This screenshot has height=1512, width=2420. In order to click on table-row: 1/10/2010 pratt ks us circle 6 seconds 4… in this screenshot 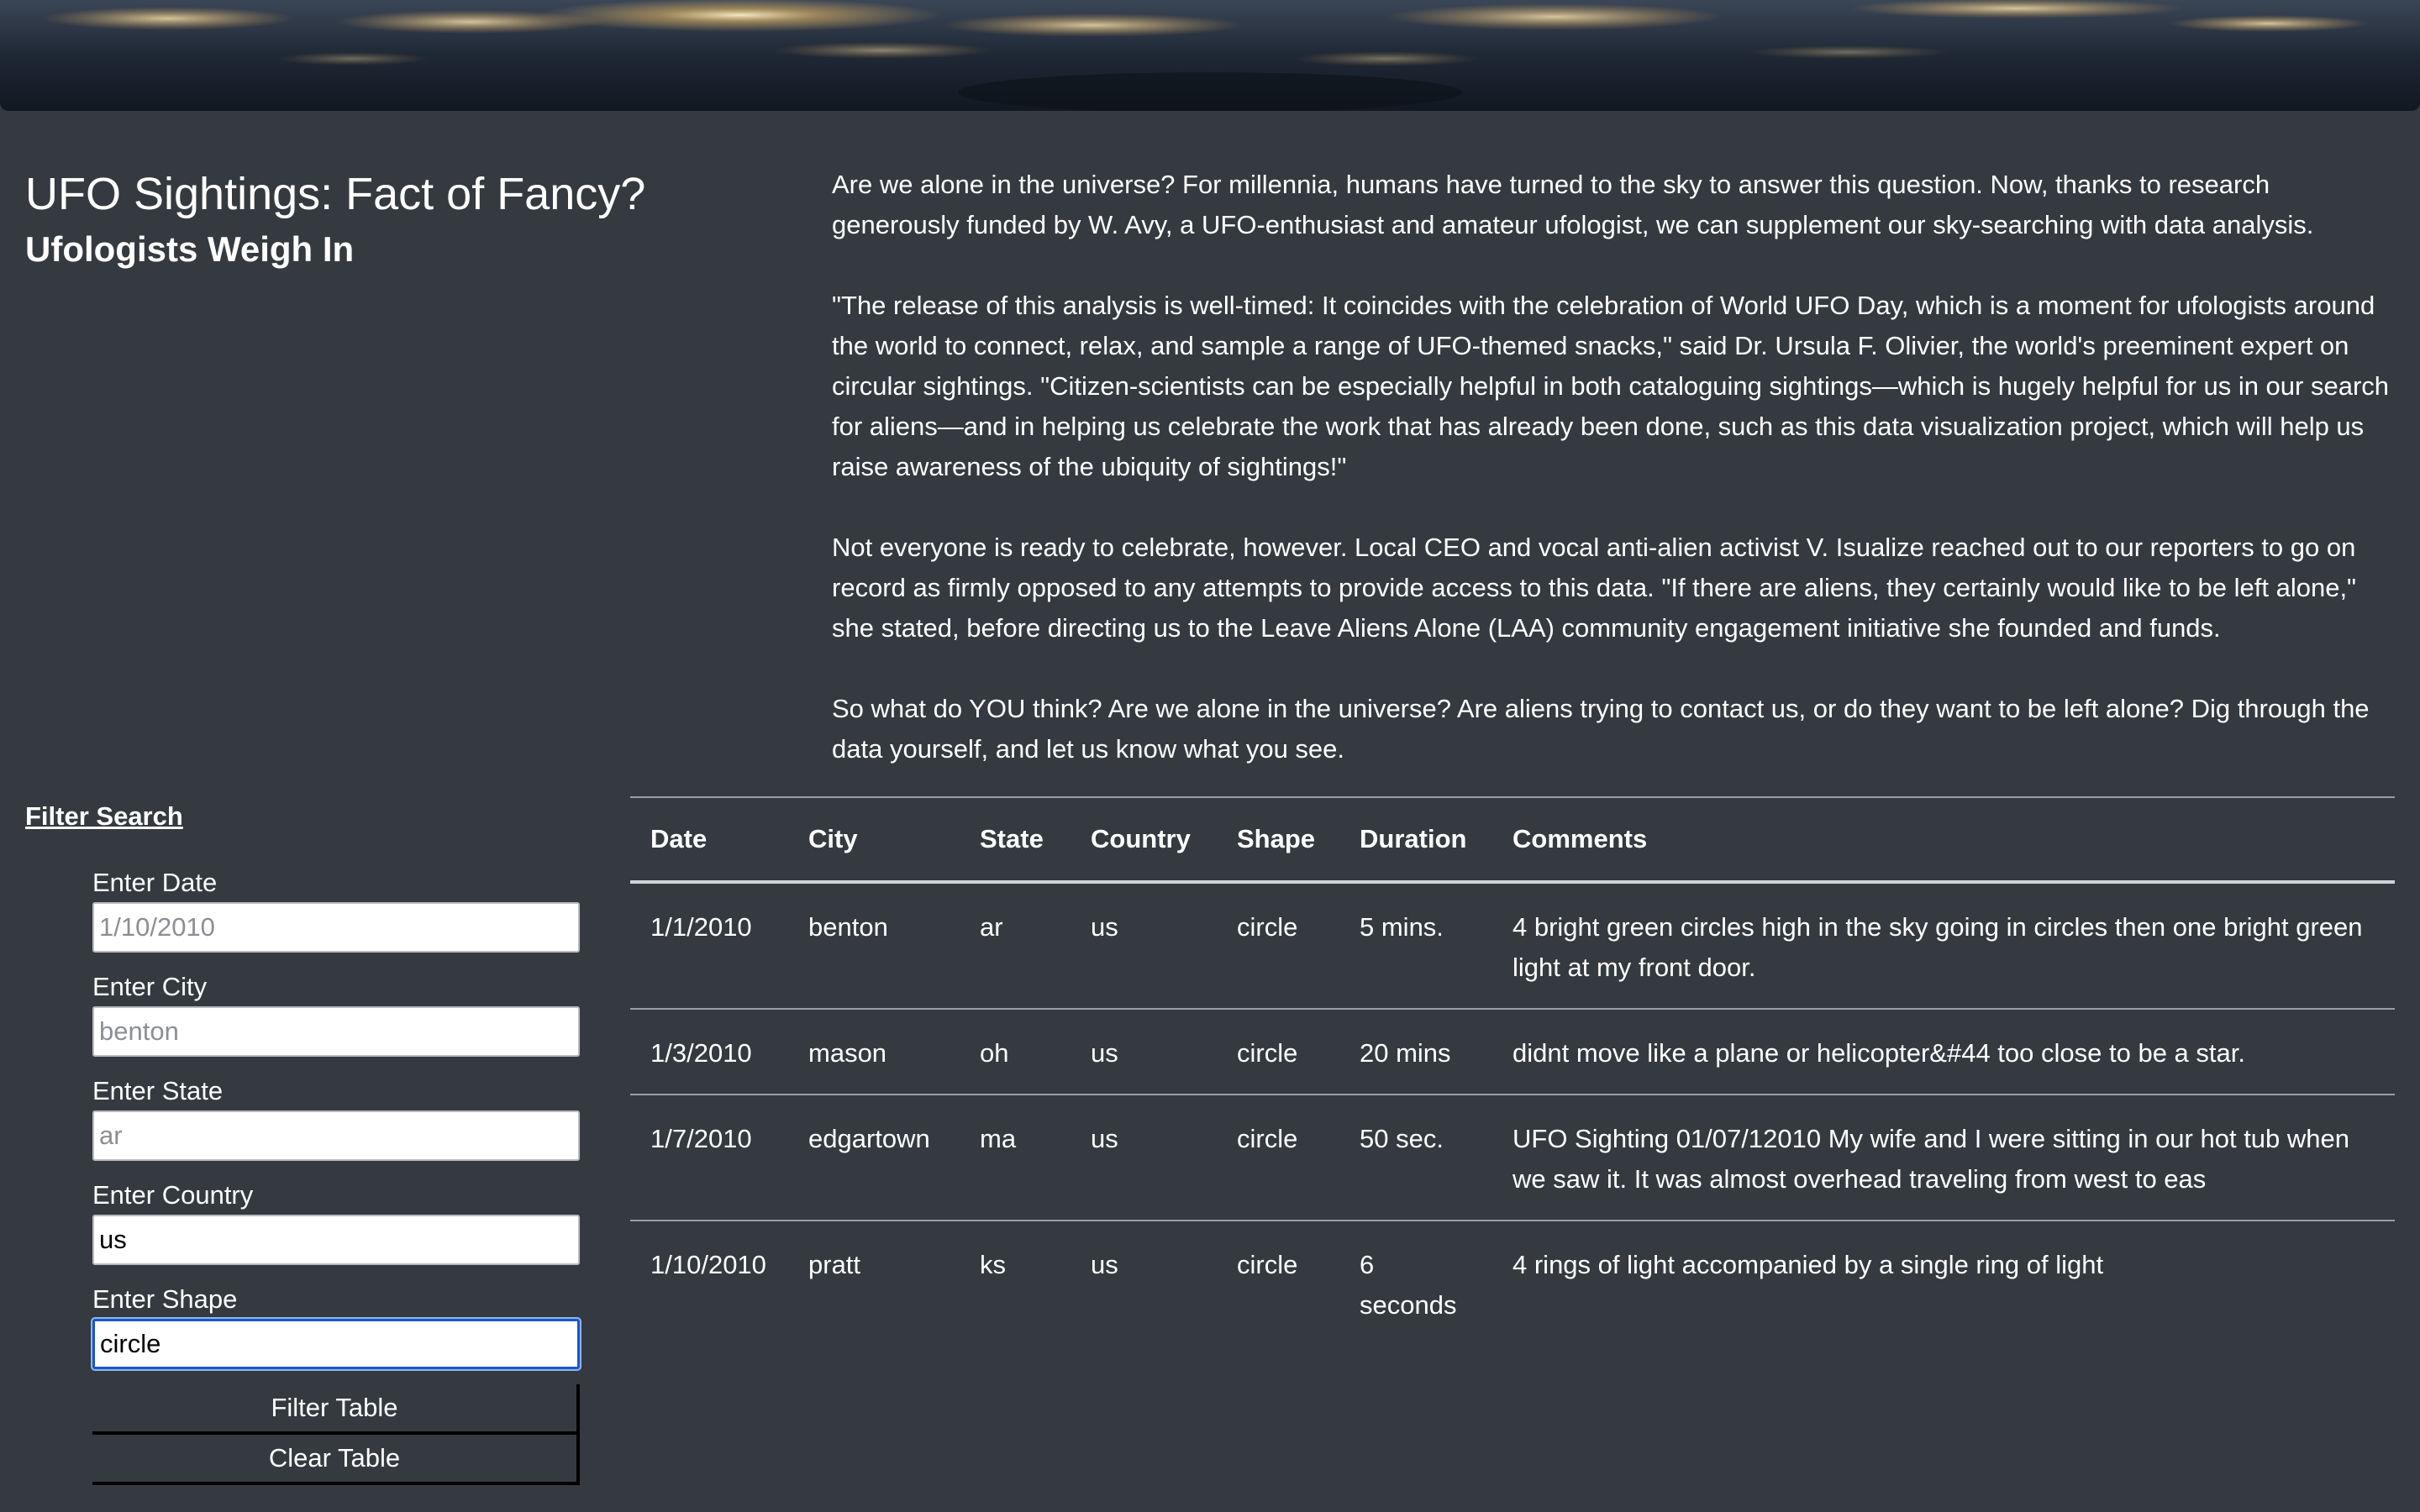, I will do `click(1512, 1283)`.